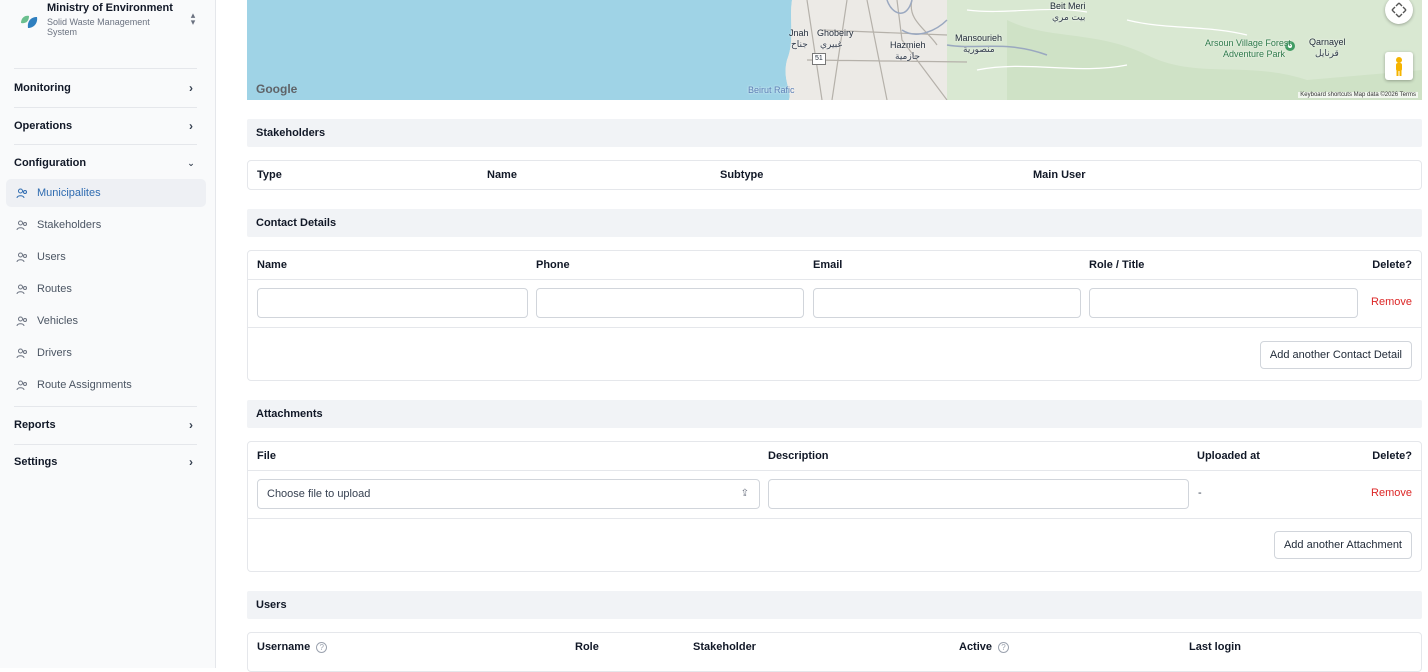 This screenshot has width=1428, height=672. I want to click on nav-group-reports: Reports ›, so click(105, 425).